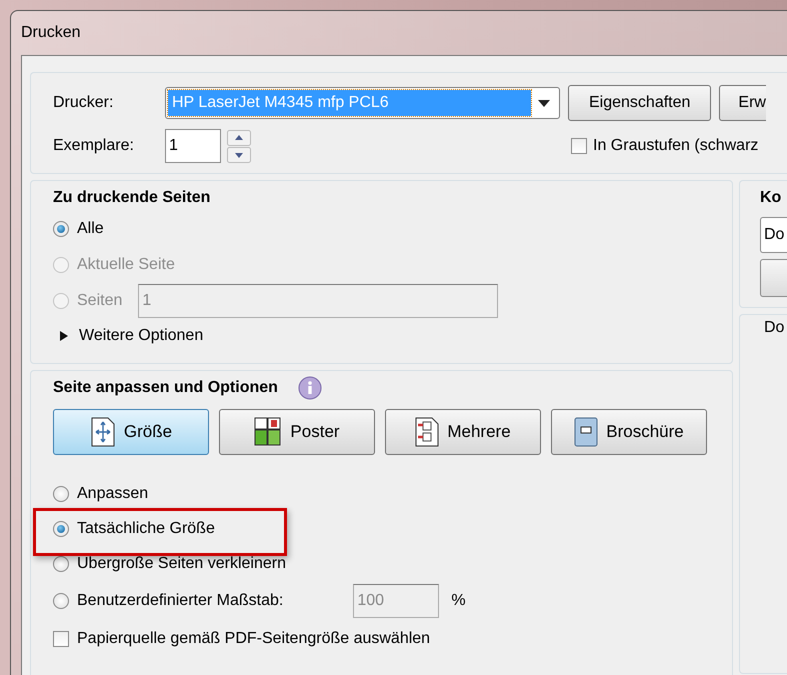  I want to click on mode-button: Broschüre, so click(629, 432).